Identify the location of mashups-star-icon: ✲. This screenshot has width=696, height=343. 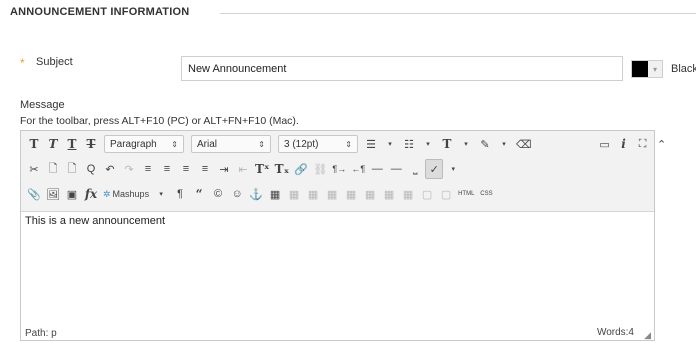
(107, 193).